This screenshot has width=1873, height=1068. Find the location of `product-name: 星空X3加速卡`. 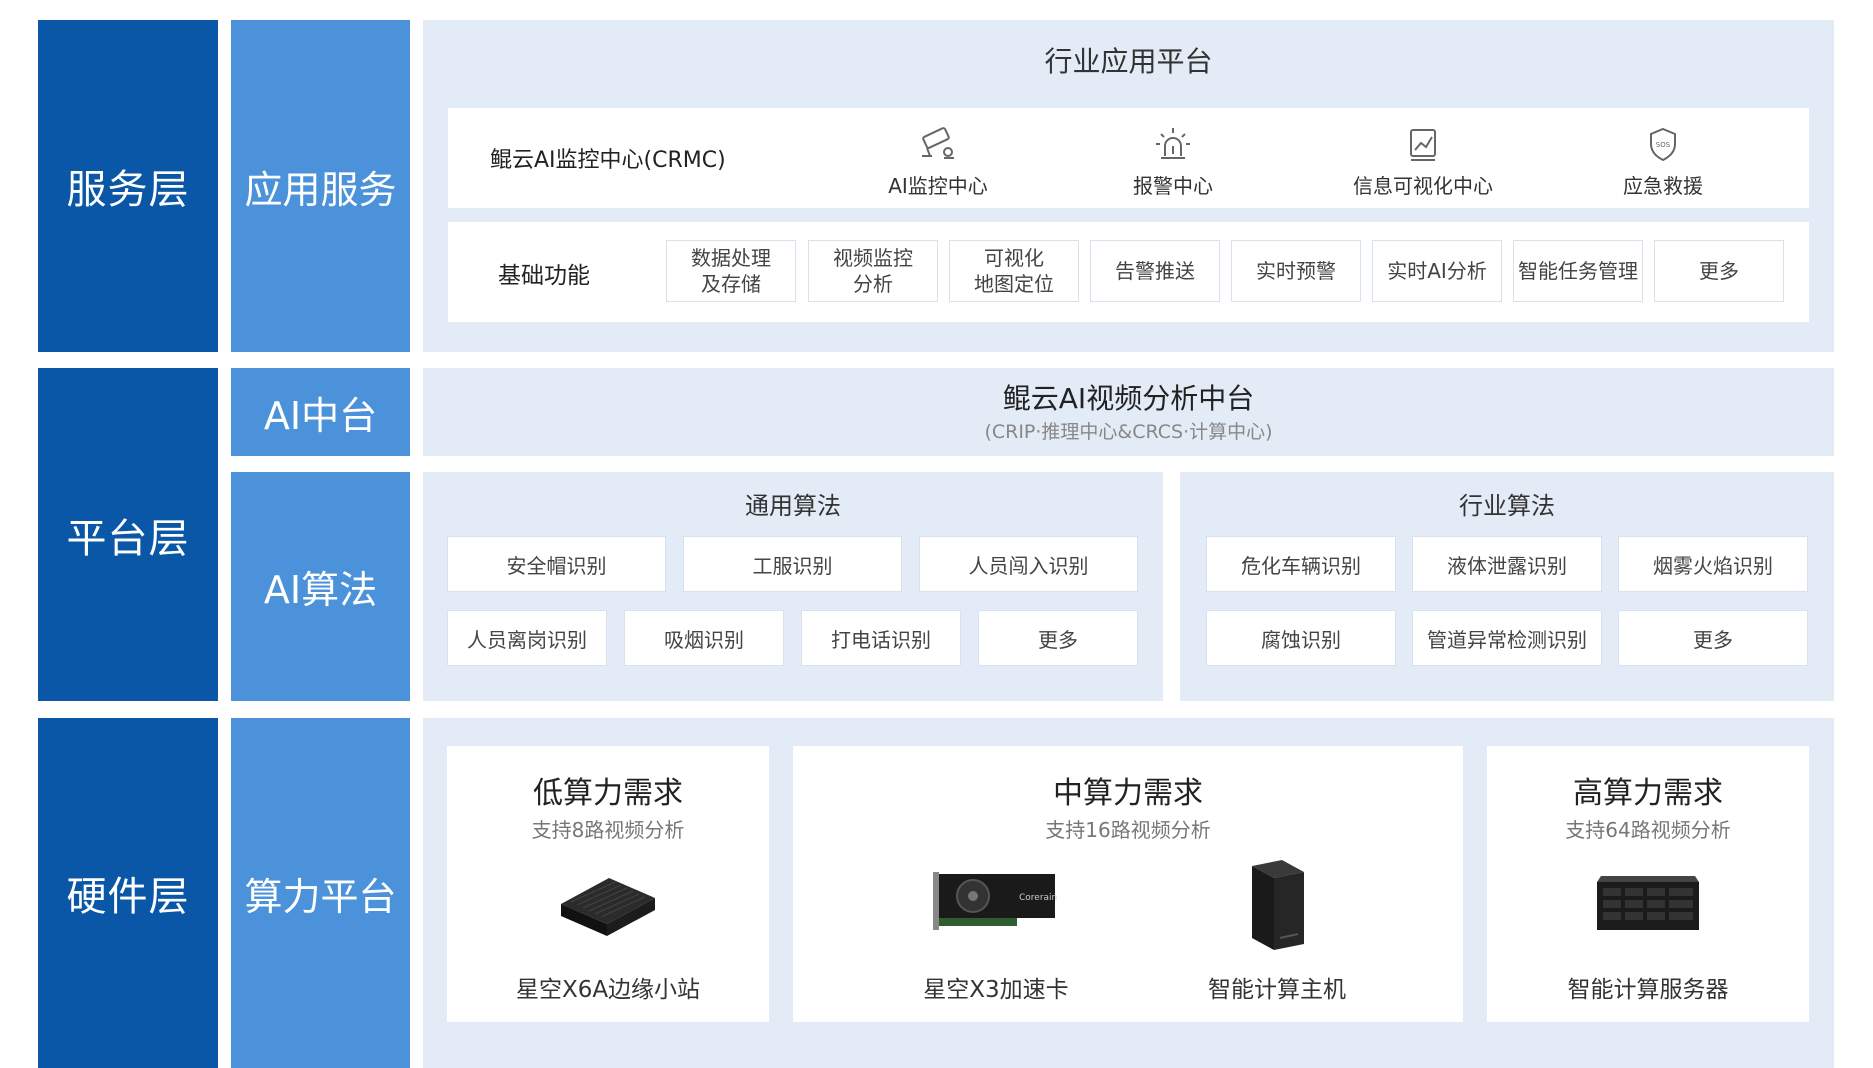

product-name: 星空X3加速卡 is located at coordinates (996, 990).